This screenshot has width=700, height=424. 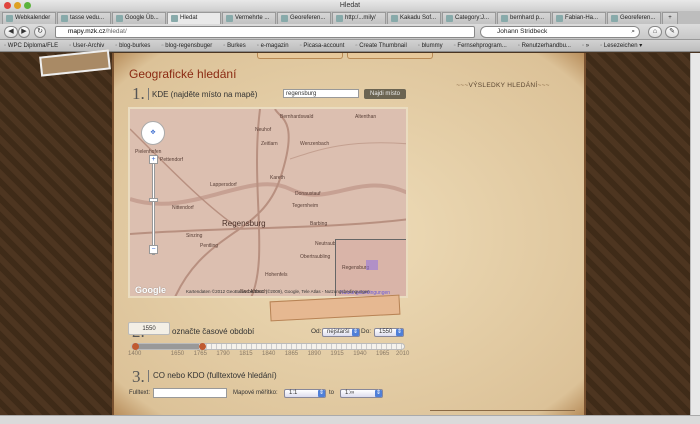 What do you see at coordinates (341, 332) in the screenshot?
I see `od-select: nejstarší` at bounding box center [341, 332].